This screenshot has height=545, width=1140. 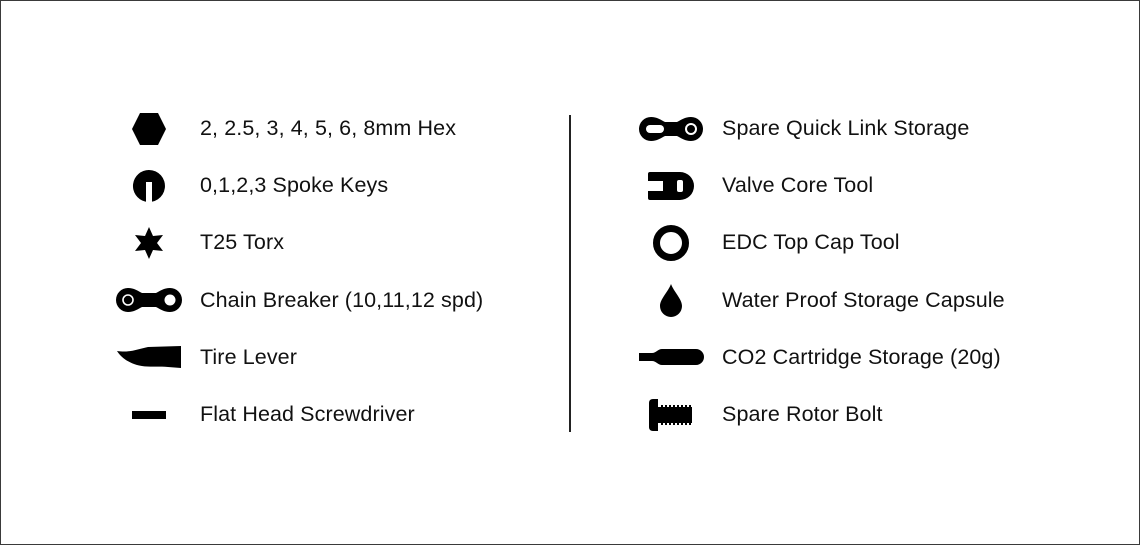 I want to click on feature-item-spoke-keys: 0,1,2,3 Spoke Keys, so click(x=296, y=185).